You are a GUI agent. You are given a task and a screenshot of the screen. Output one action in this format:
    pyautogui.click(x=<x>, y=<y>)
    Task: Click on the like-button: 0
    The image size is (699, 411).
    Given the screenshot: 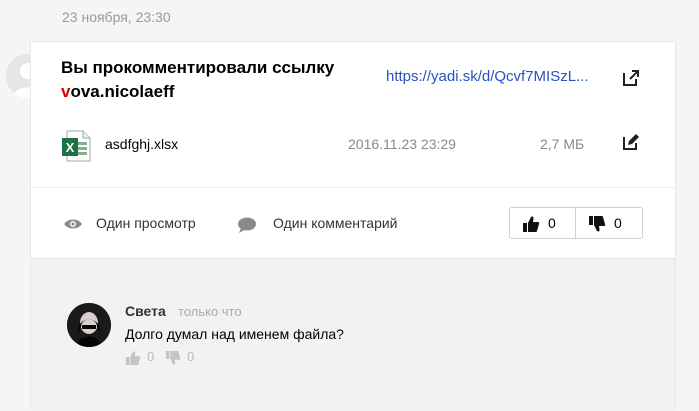 What is the action you would take?
    pyautogui.click(x=542, y=223)
    